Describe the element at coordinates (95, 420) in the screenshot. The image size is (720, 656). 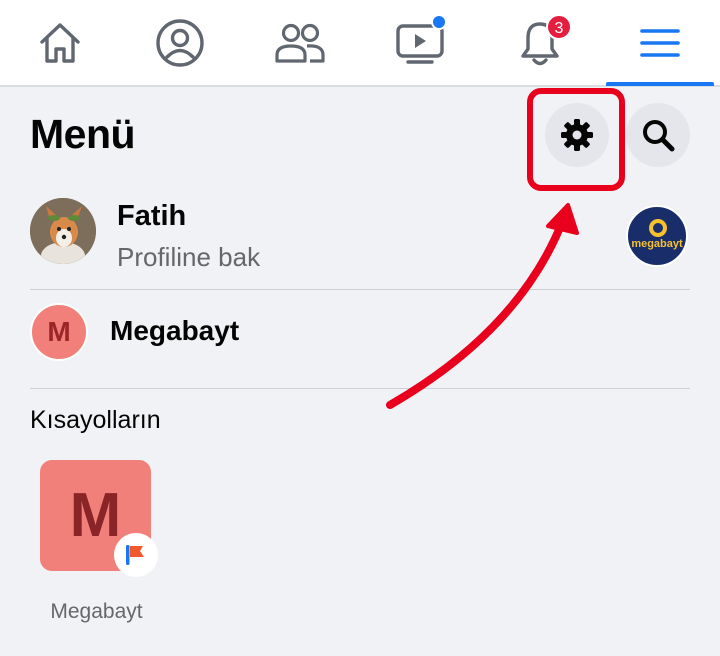
I see `shortcuts-heading: Kısayolların` at that location.